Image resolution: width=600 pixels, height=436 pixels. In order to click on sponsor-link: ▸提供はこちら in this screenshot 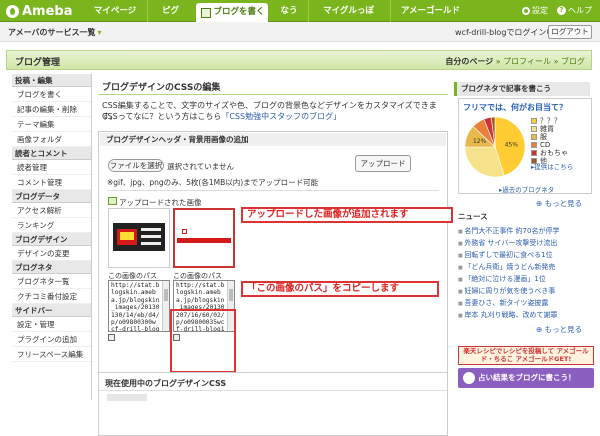, I will do `click(552, 166)`.